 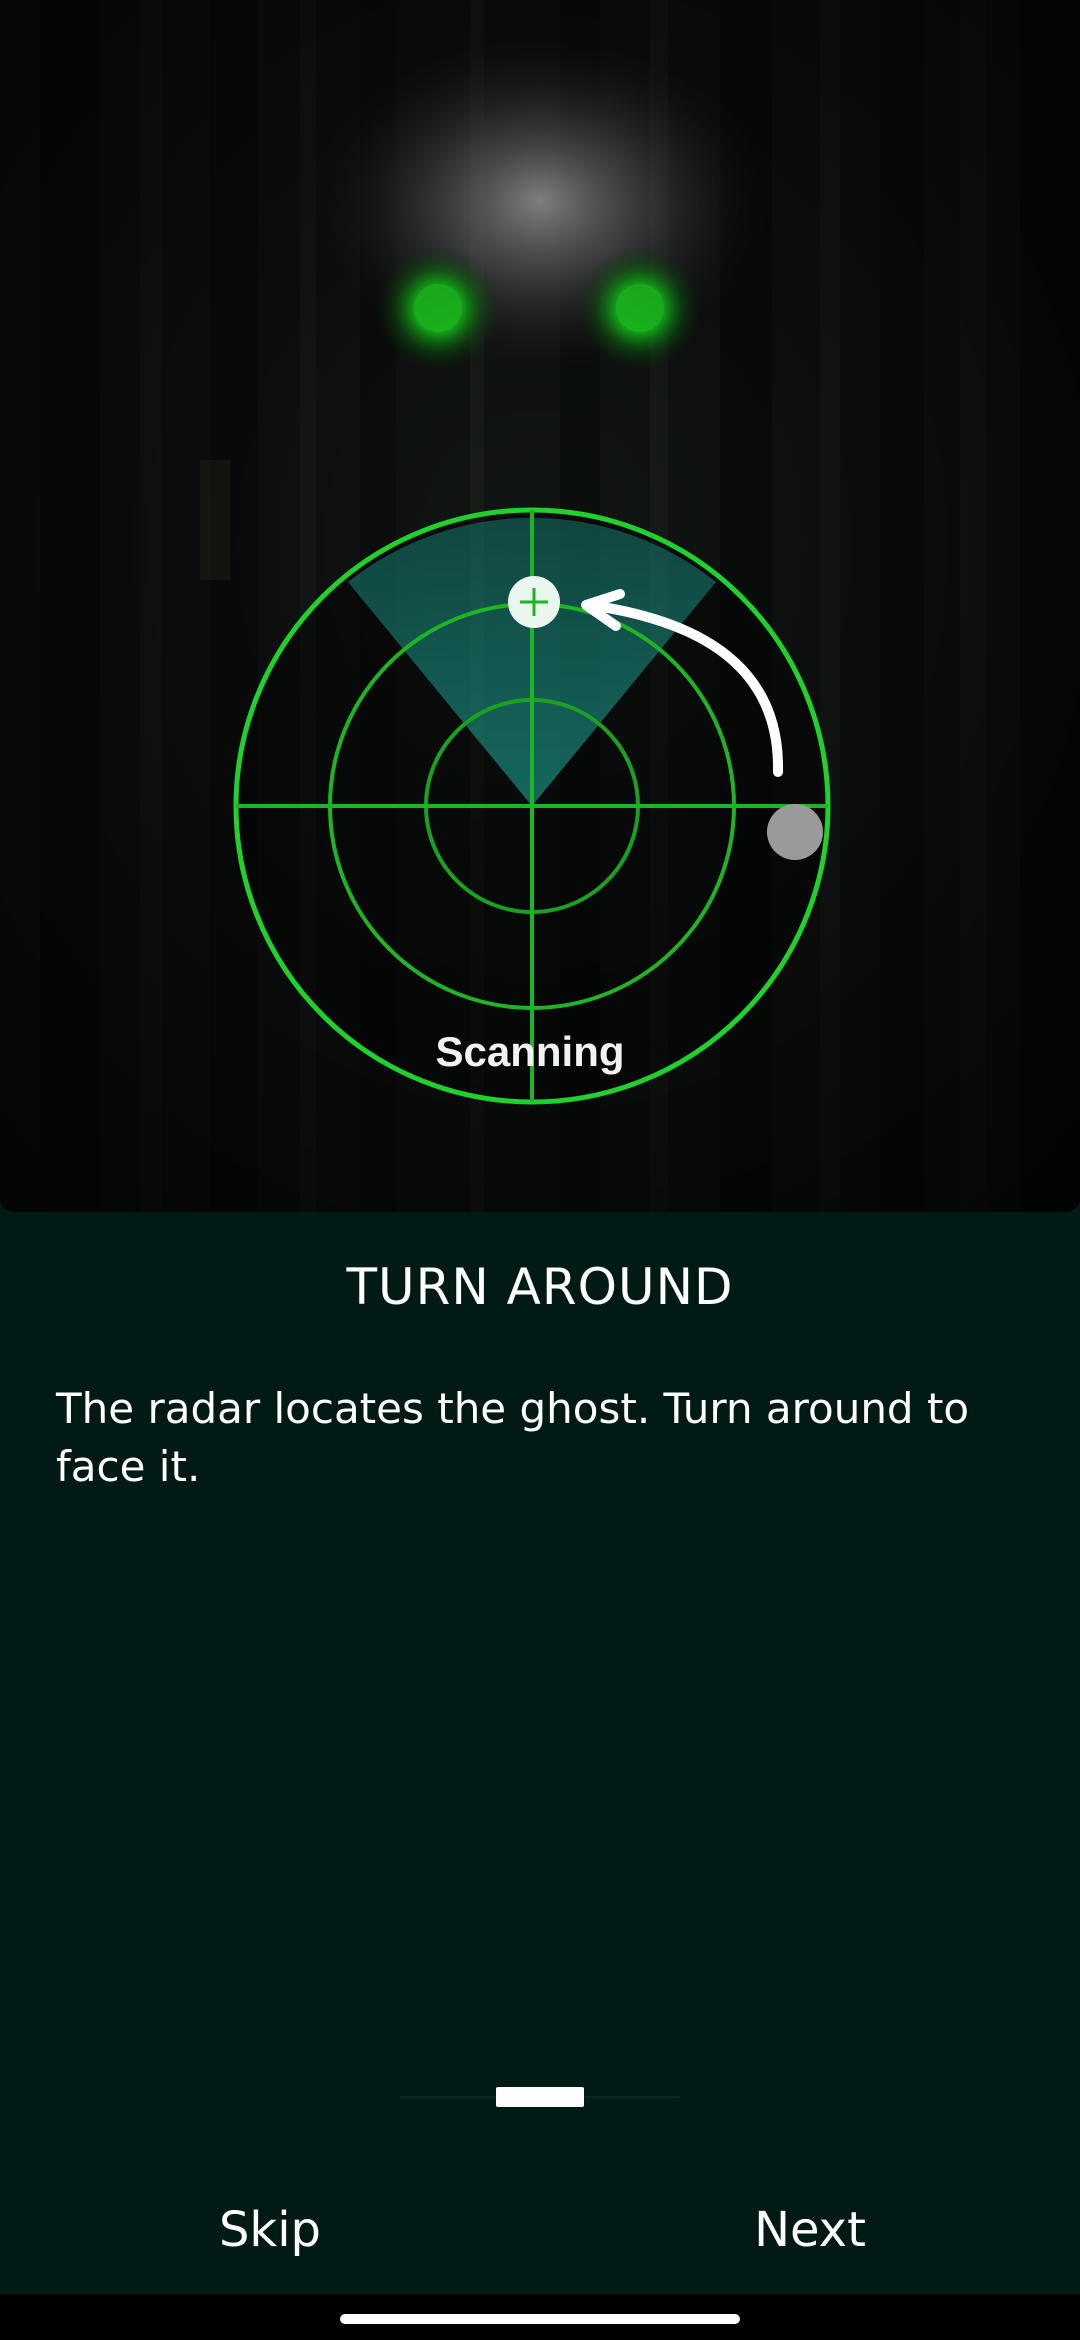 What do you see at coordinates (540, 1287) in the screenshot?
I see `page-title: TURN AROUND` at bounding box center [540, 1287].